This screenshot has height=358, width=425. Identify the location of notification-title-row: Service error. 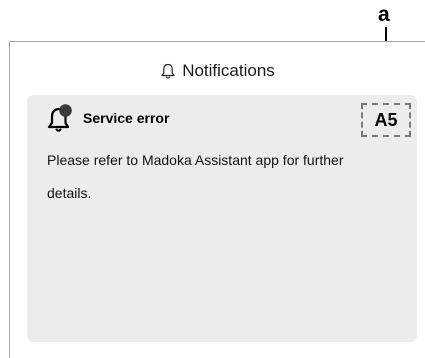
(108, 118).